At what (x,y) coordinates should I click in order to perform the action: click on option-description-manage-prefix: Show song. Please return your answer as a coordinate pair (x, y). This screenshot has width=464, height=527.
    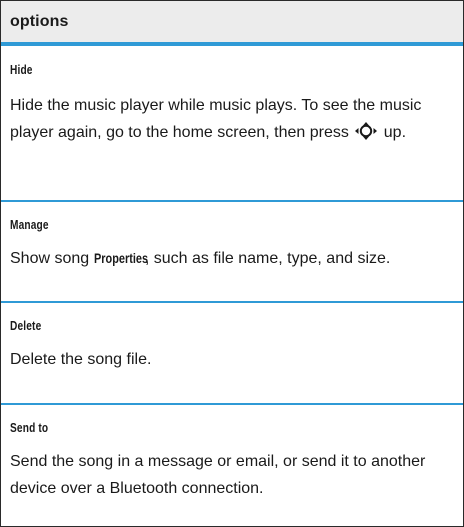
    Looking at the image, I should click on (50, 258).